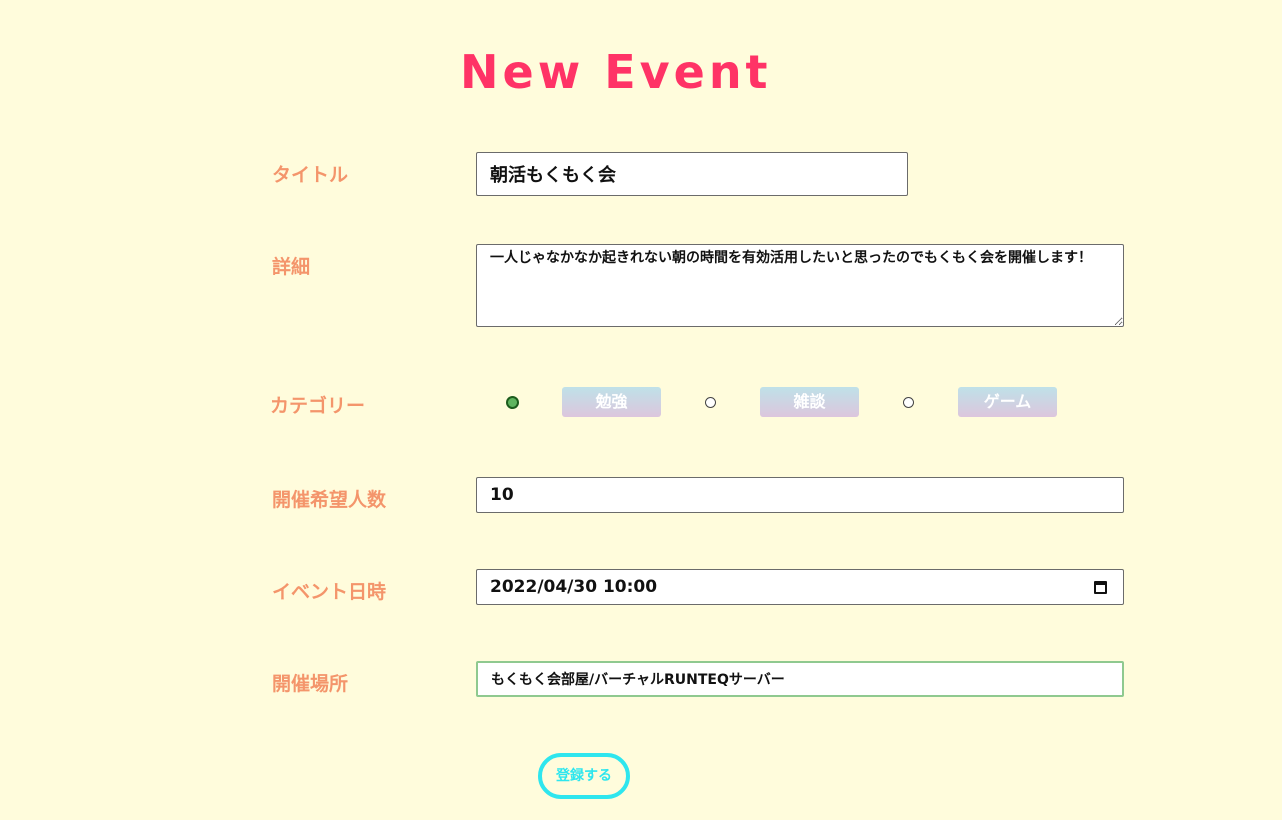  Describe the element at coordinates (809, 402) in the screenshot. I see `category-option-chat: 雑談` at that location.